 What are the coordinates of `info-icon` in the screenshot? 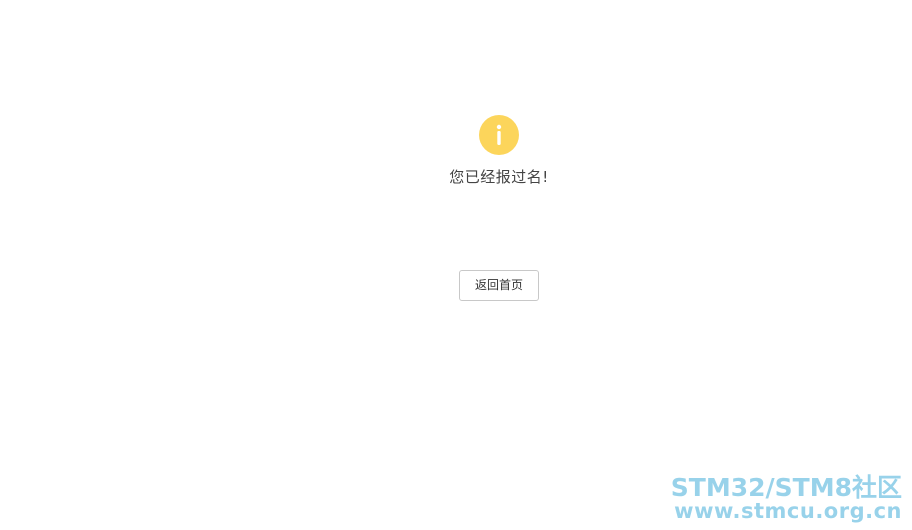 It's located at (499, 135).